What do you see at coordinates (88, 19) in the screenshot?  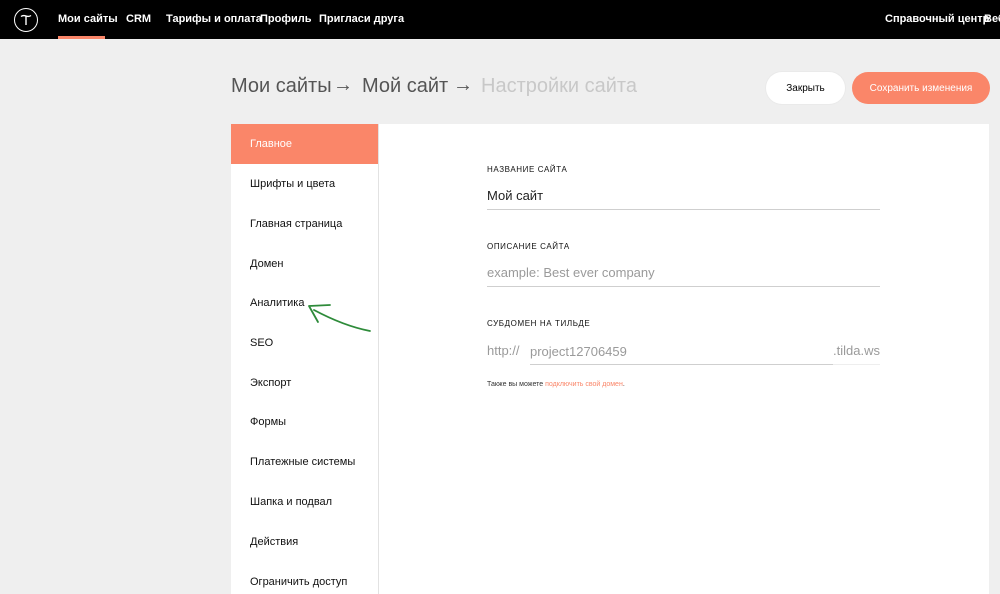 I see `nav-my-sites: Мои сайты` at bounding box center [88, 19].